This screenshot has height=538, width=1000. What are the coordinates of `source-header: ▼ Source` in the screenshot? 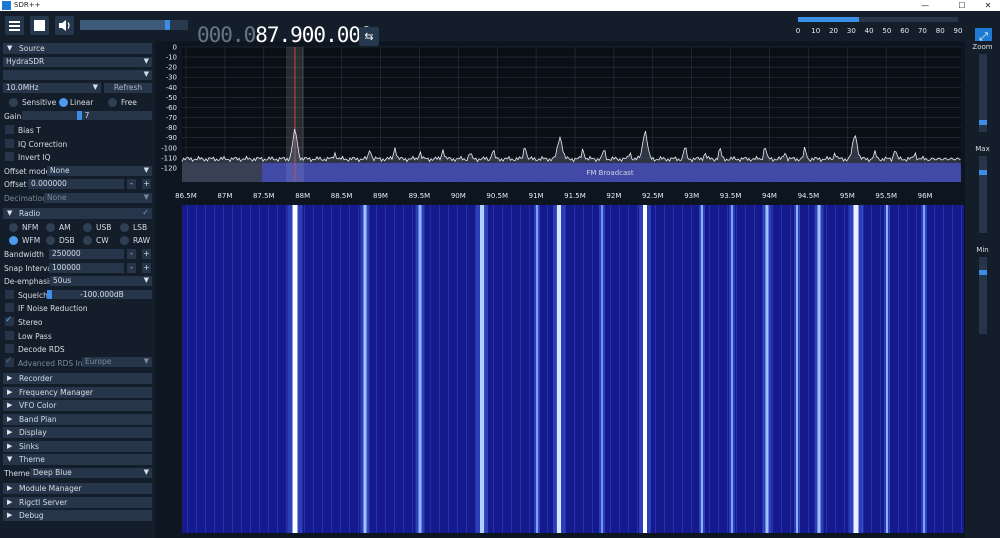 It's located at (77, 48).